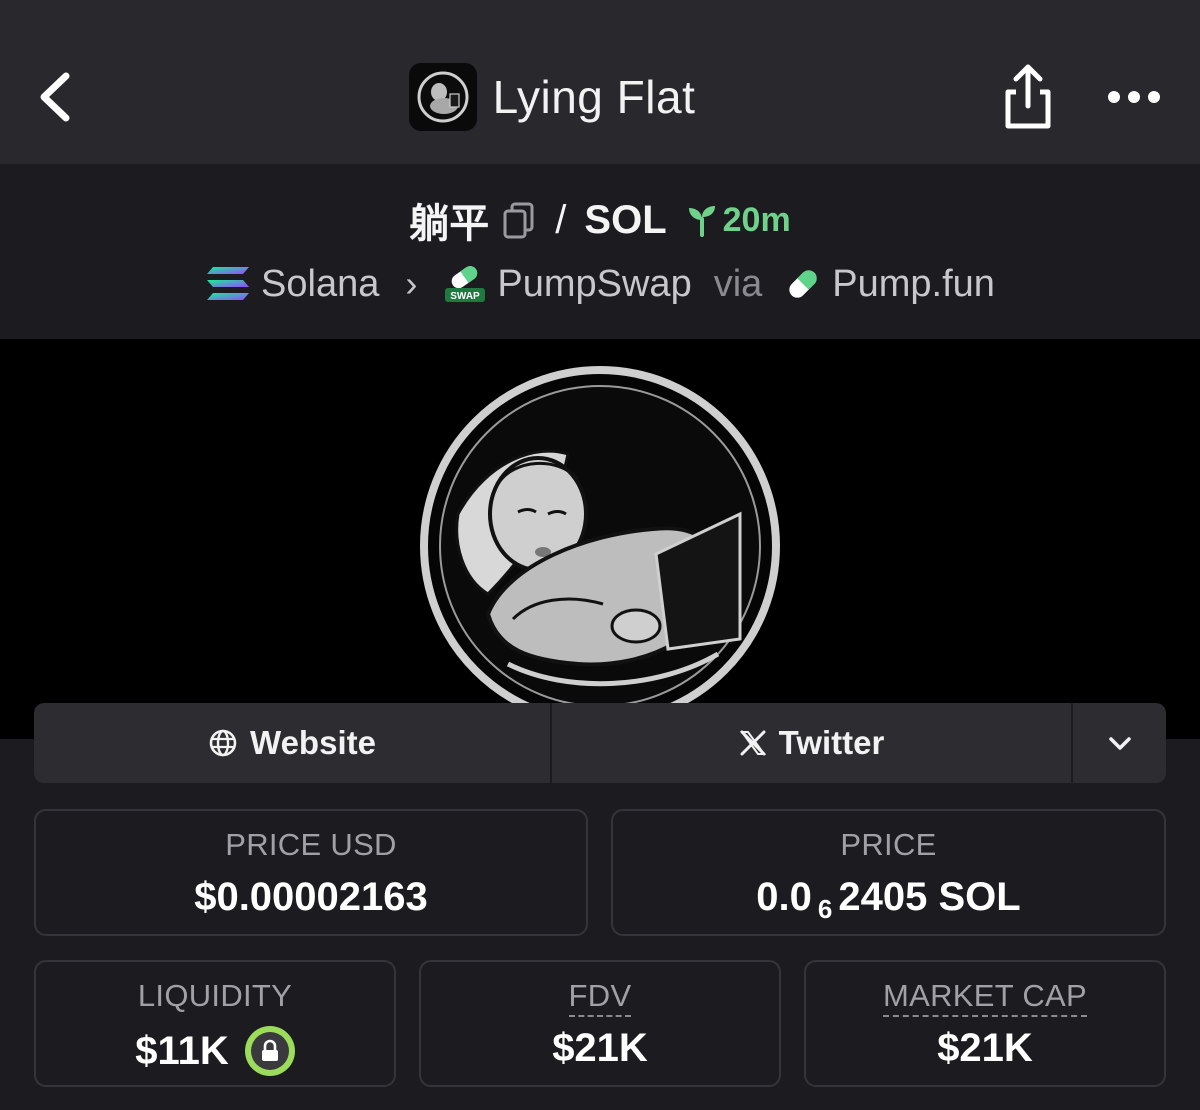 The image size is (1200, 1110). Describe the element at coordinates (752, 743) in the screenshot. I see `x-icon` at that location.